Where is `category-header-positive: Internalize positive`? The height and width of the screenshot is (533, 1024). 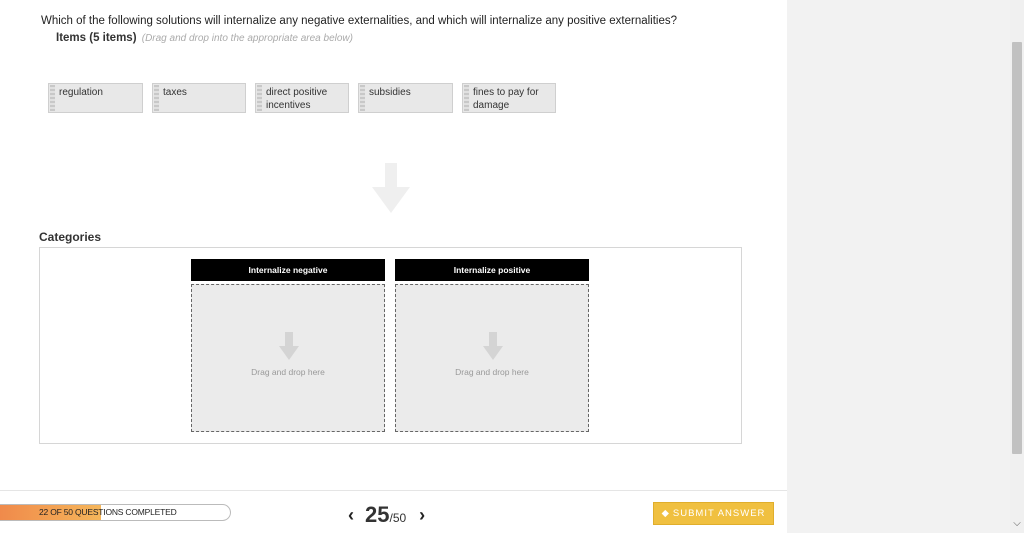
category-header-positive: Internalize positive is located at coordinates (492, 270).